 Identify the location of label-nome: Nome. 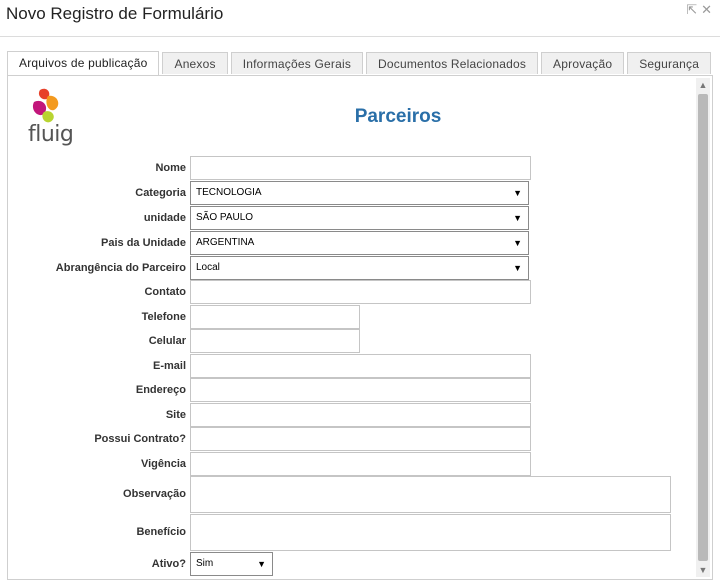
(170, 168).